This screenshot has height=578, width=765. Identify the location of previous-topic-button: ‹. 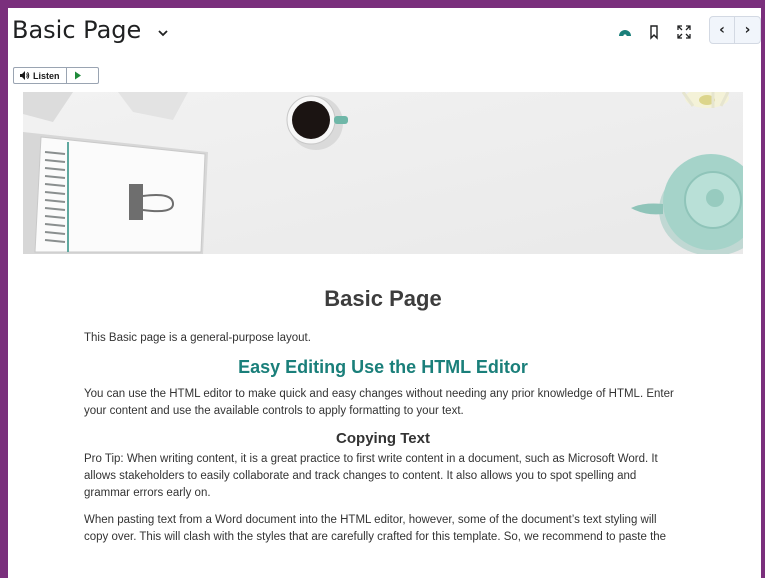
(722, 30).